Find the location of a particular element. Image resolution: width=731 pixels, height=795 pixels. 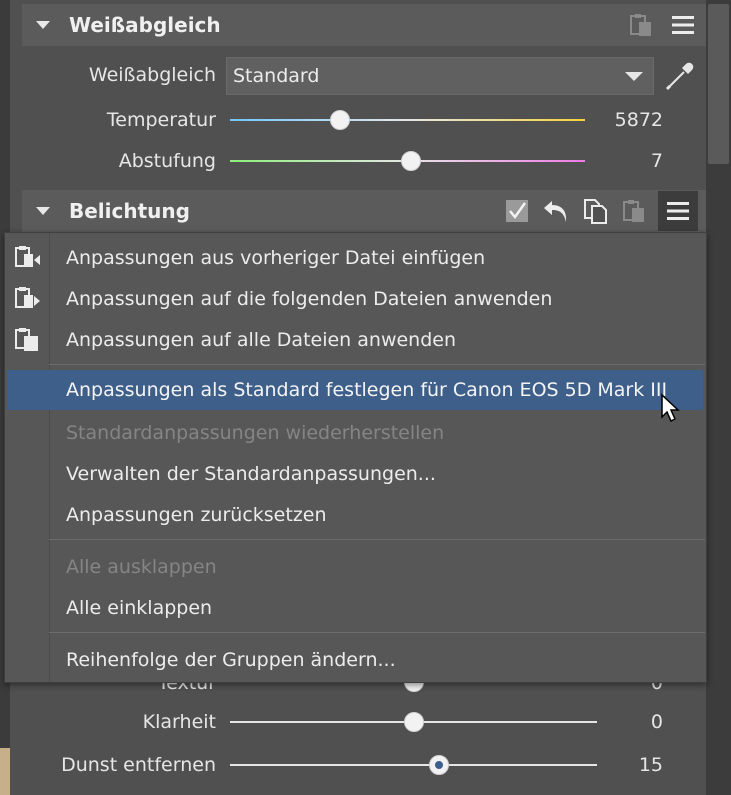

menu-item-label: Standardanpassungen wiederherstellen is located at coordinates (255, 433).